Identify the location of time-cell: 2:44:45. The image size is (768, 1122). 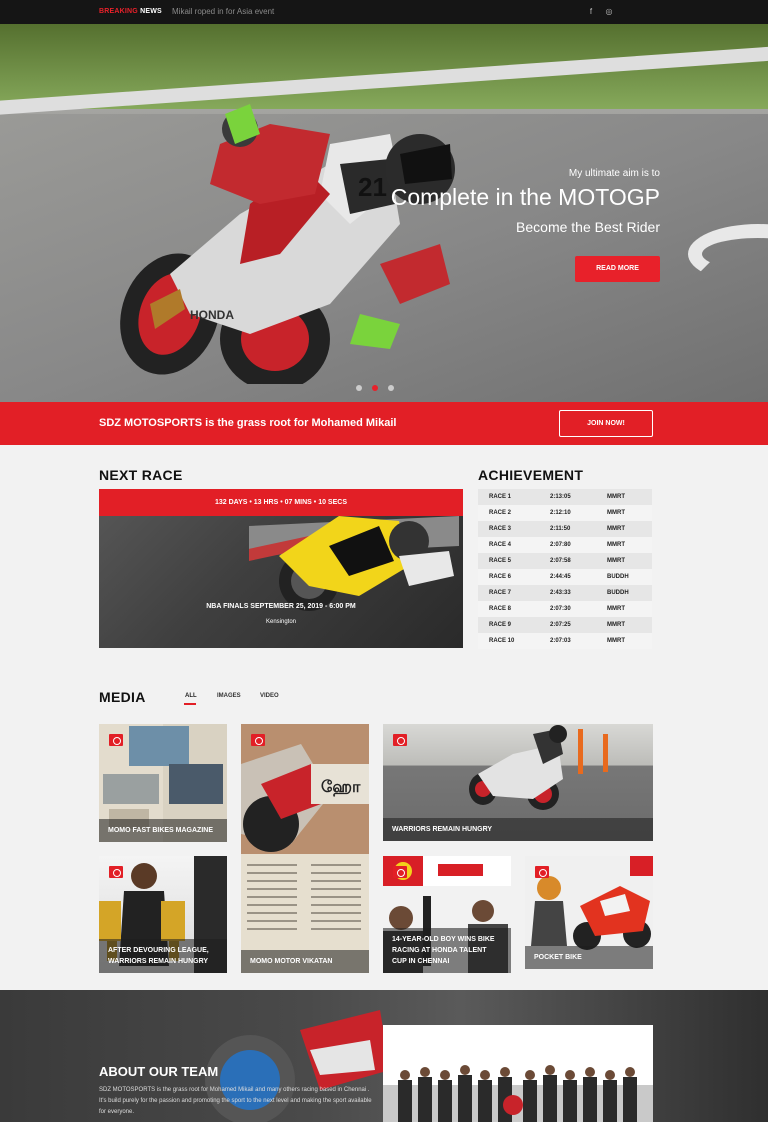
(560, 577).